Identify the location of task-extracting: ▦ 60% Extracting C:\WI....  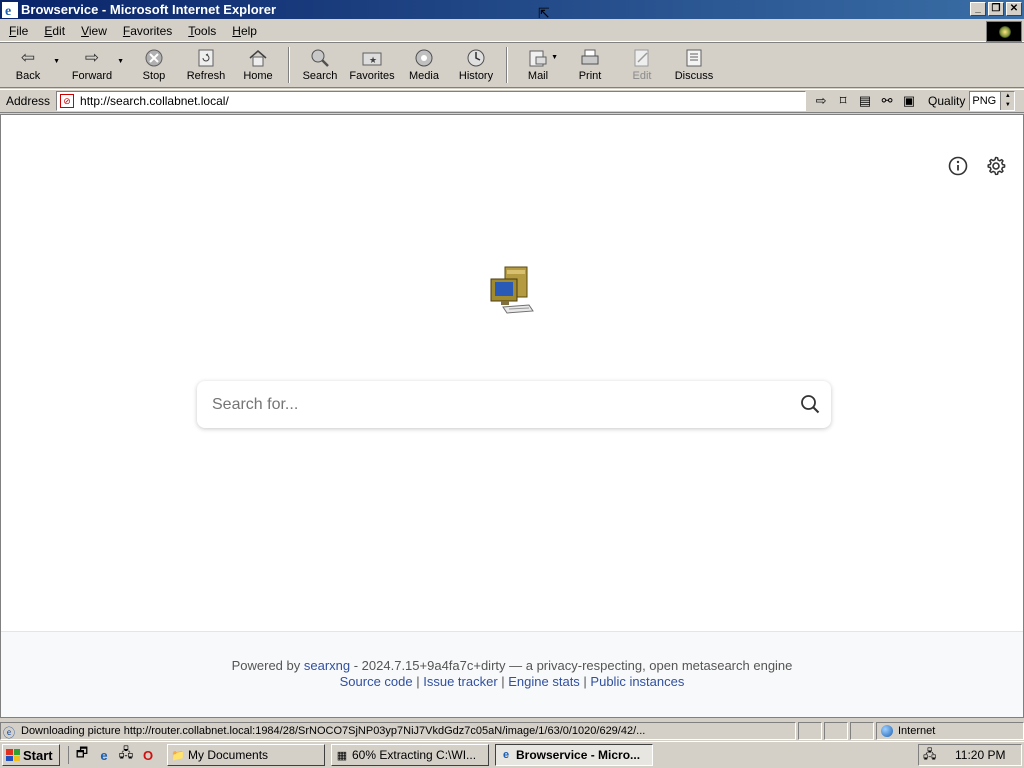
(410, 755).